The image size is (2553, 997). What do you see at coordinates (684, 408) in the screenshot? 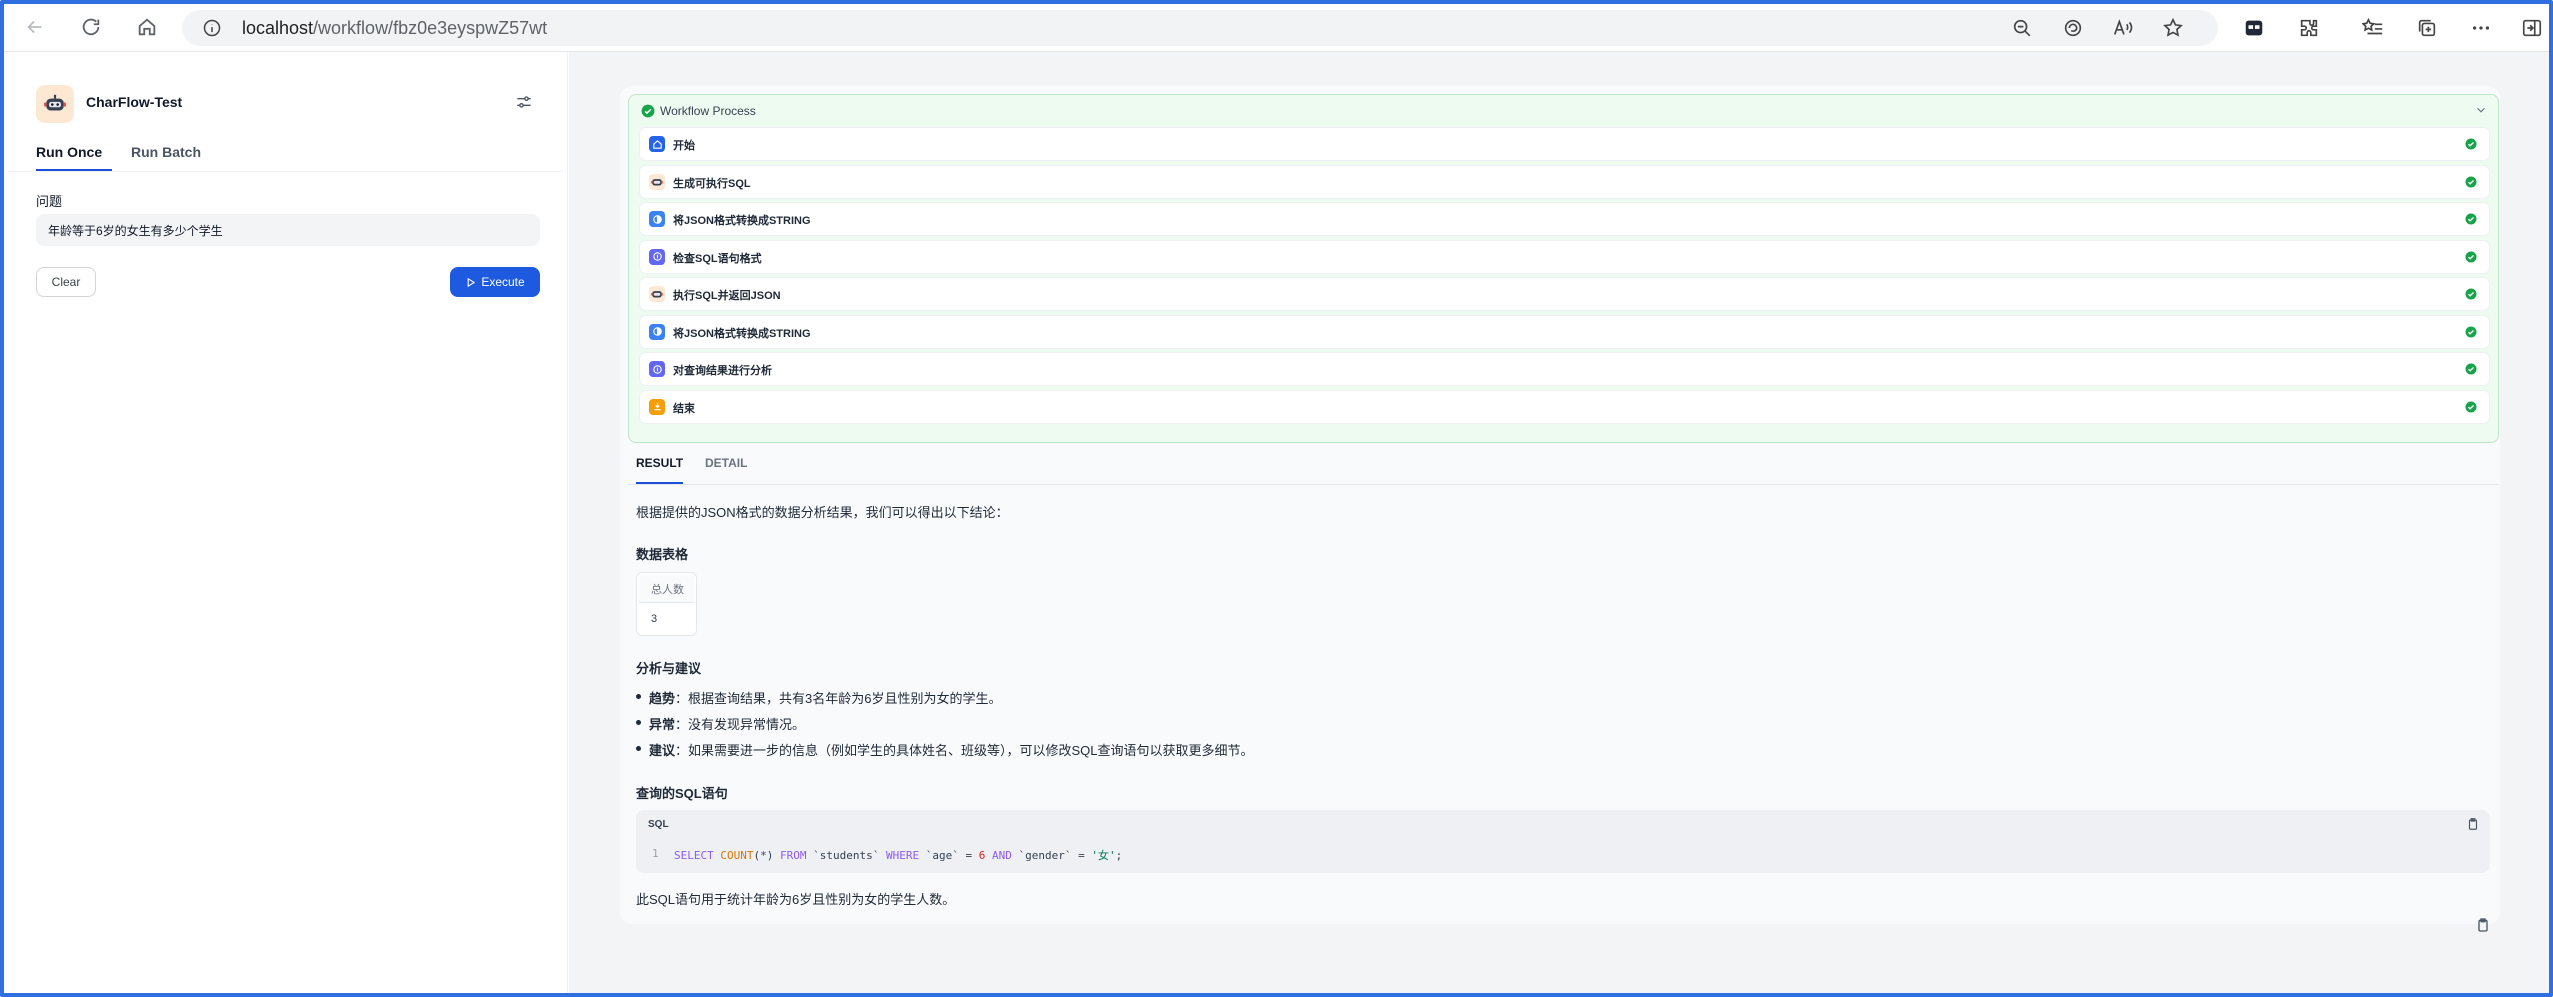
I see `workflow-step-label: 结束` at bounding box center [684, 408].